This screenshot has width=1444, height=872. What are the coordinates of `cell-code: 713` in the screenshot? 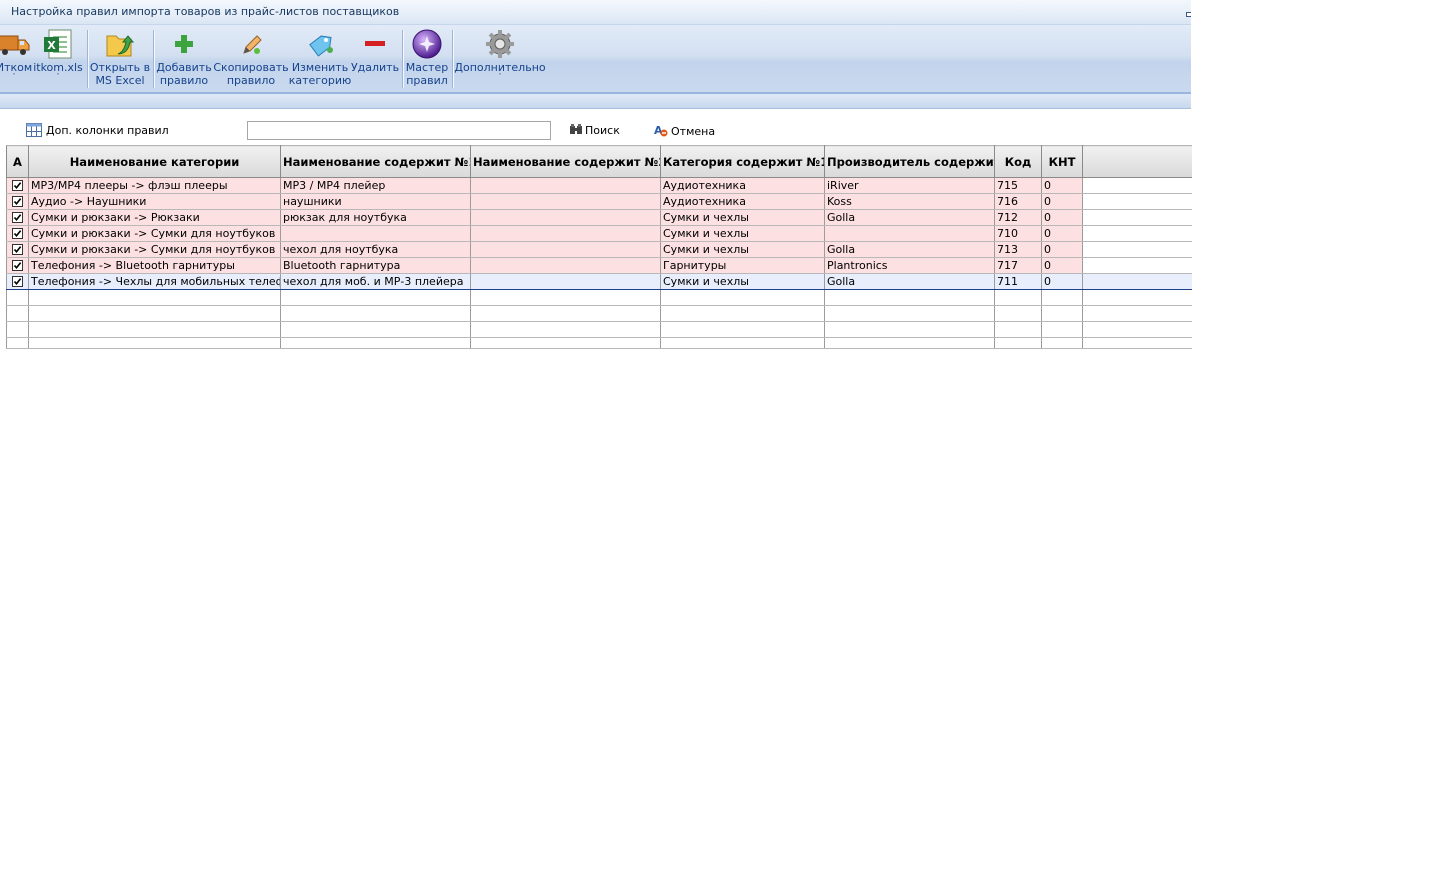 It's located at (1018, 249).